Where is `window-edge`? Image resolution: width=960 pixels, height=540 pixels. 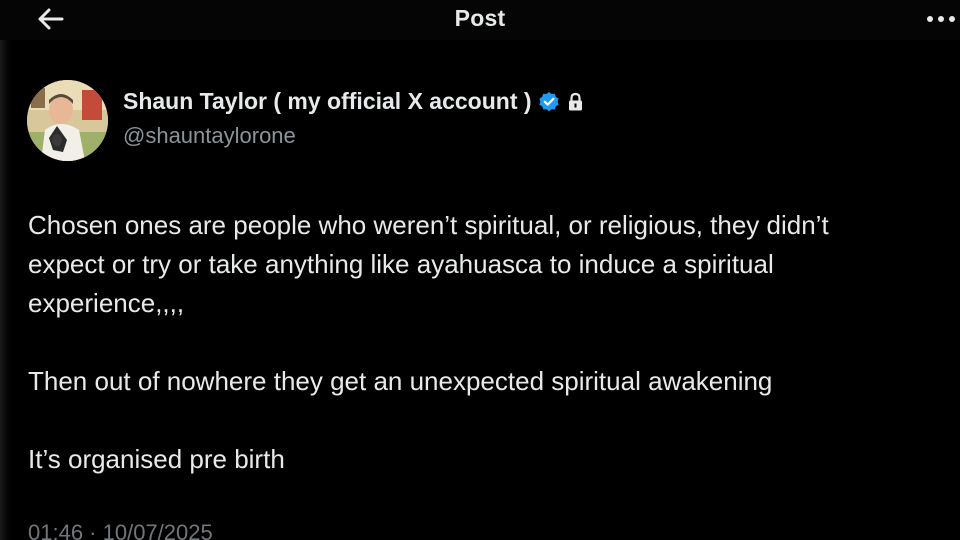
window-edge is located at coordinates (6, 270).